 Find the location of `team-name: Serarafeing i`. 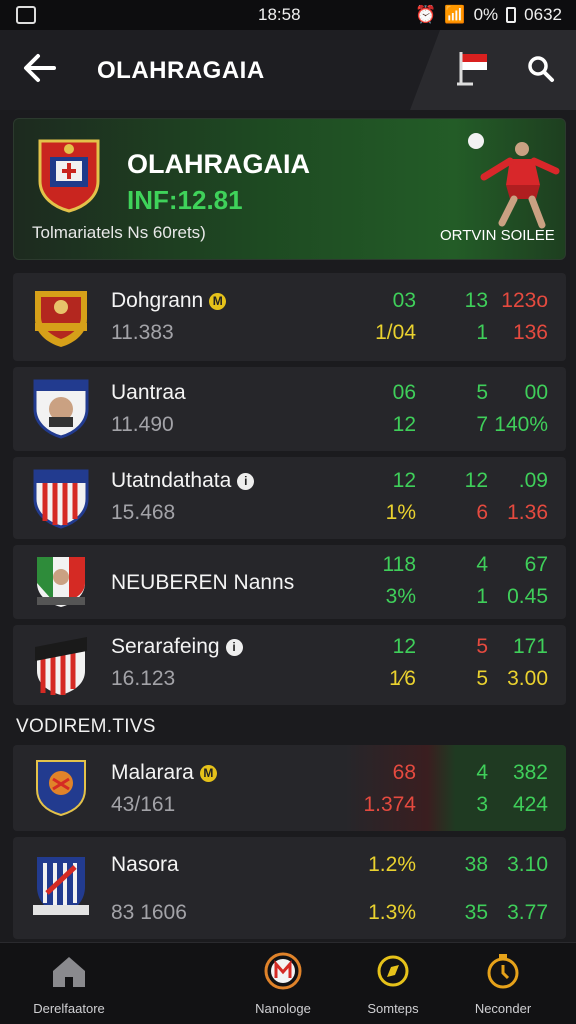

team-name: Serarafeing i is located at coordinates (177, 647).